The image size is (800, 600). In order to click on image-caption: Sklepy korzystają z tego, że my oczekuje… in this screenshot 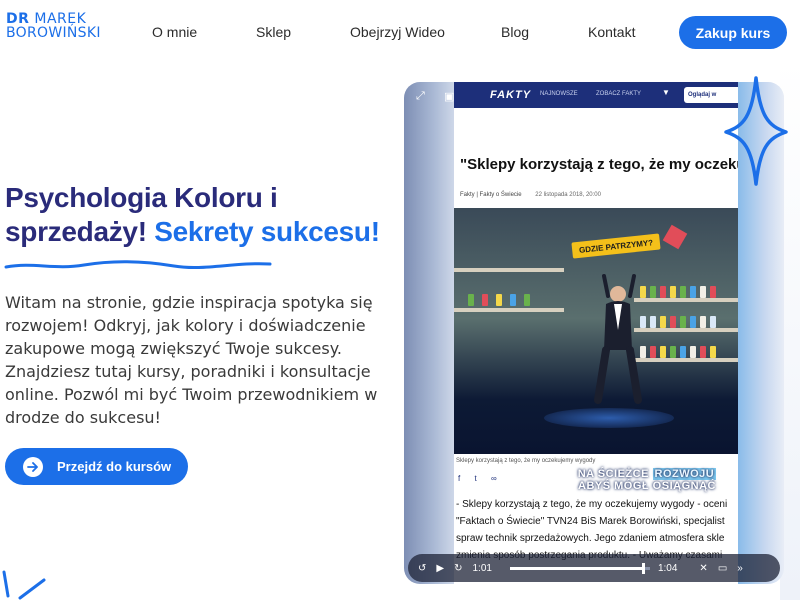, I will do `click(526, 461)`.